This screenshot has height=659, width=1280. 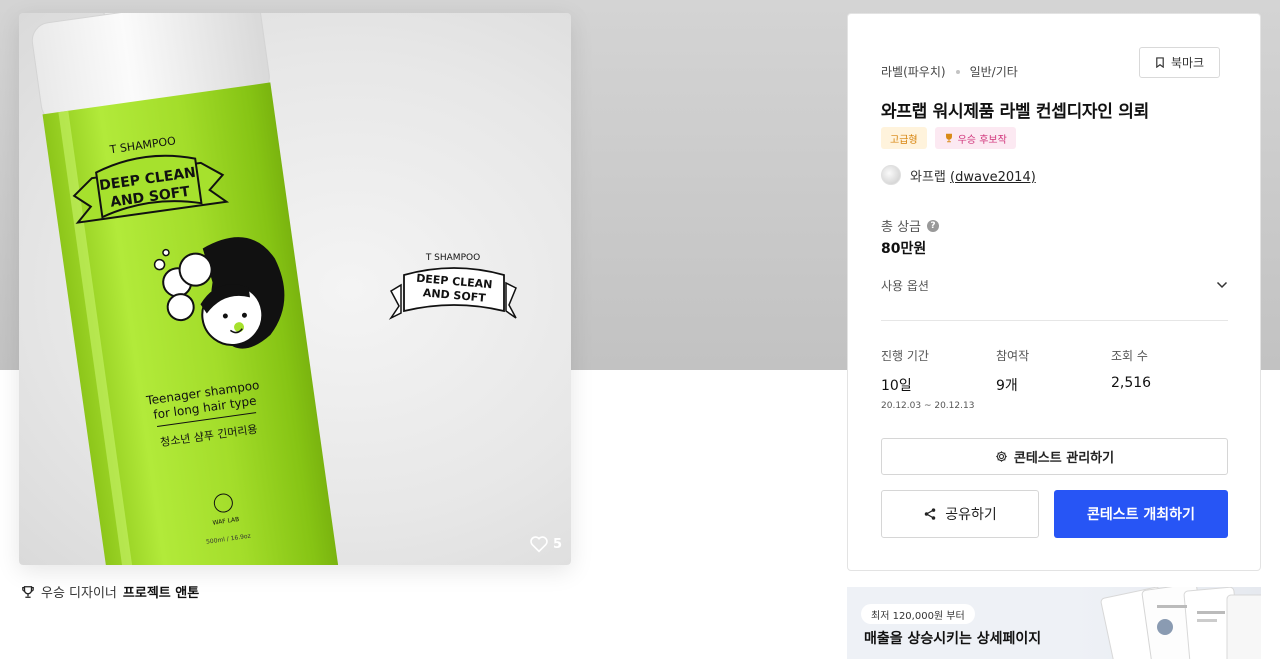 What do you see at coordinates (452, 258) in the screenshot?
I see `svg-text: T SHAMPOO` at bounding box center [452, 258].